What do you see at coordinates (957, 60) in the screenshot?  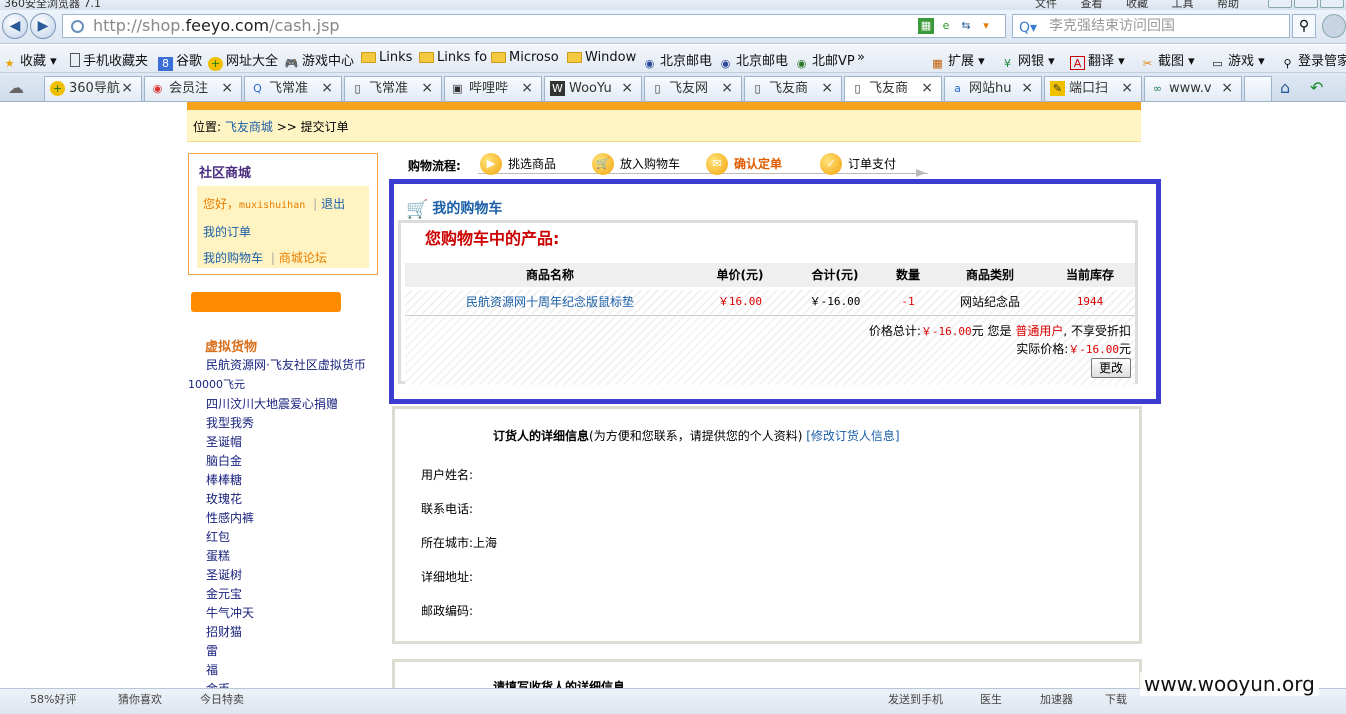 I see `ext-button: ▦ 扩展 ▾` at bounding box center [957, 60].